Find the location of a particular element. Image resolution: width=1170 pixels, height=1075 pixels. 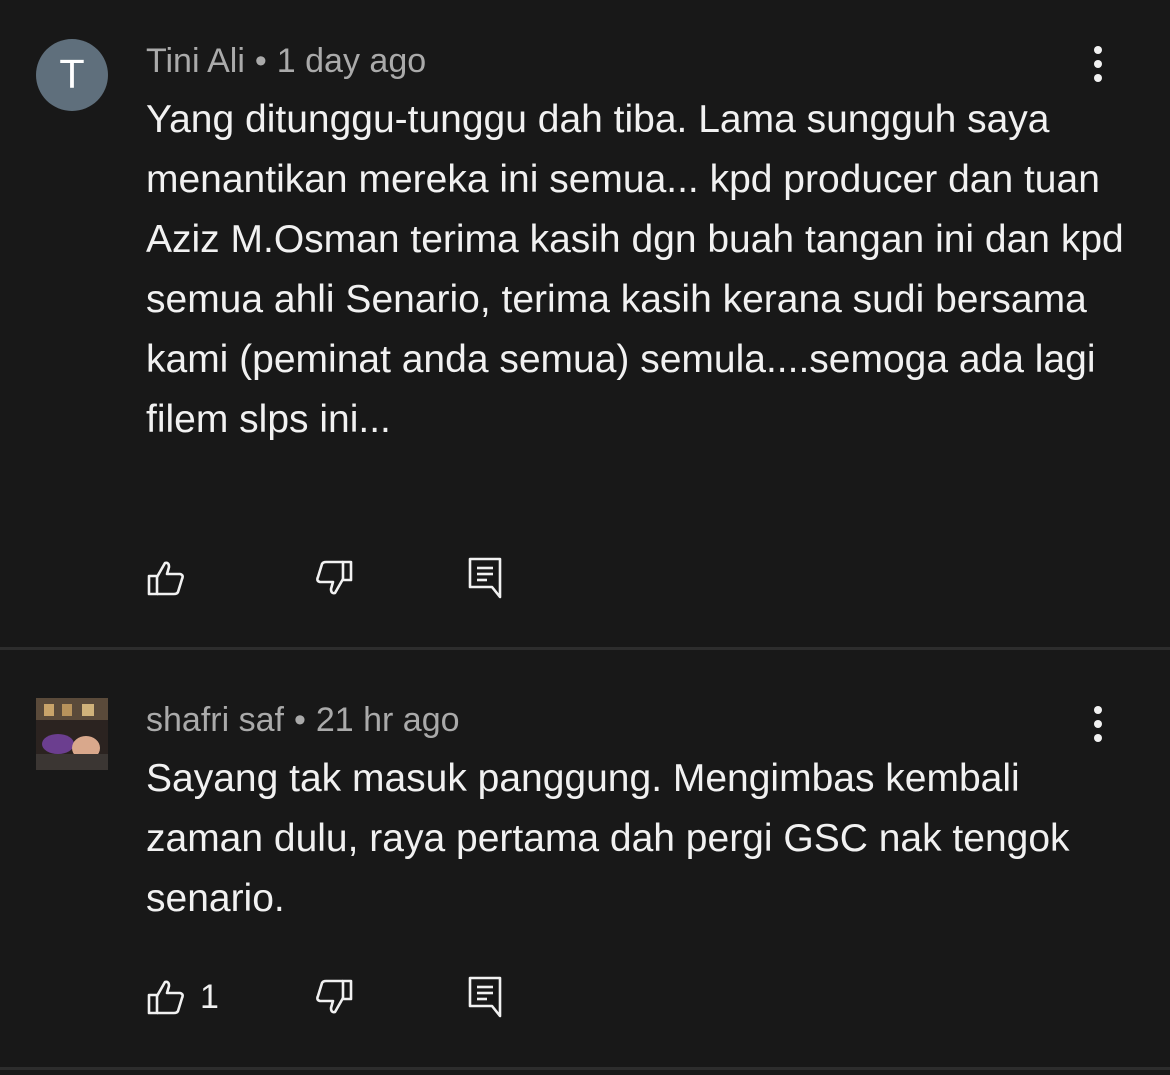

like-count: 1 is located at coordinates (209, 996).